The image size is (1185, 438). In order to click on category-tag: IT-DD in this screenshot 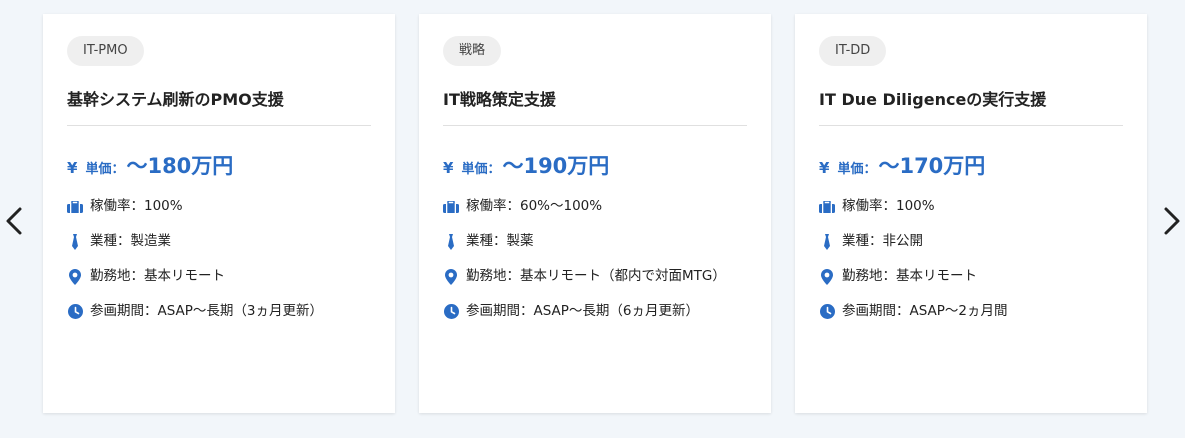, I will do `click(853, 51)`.